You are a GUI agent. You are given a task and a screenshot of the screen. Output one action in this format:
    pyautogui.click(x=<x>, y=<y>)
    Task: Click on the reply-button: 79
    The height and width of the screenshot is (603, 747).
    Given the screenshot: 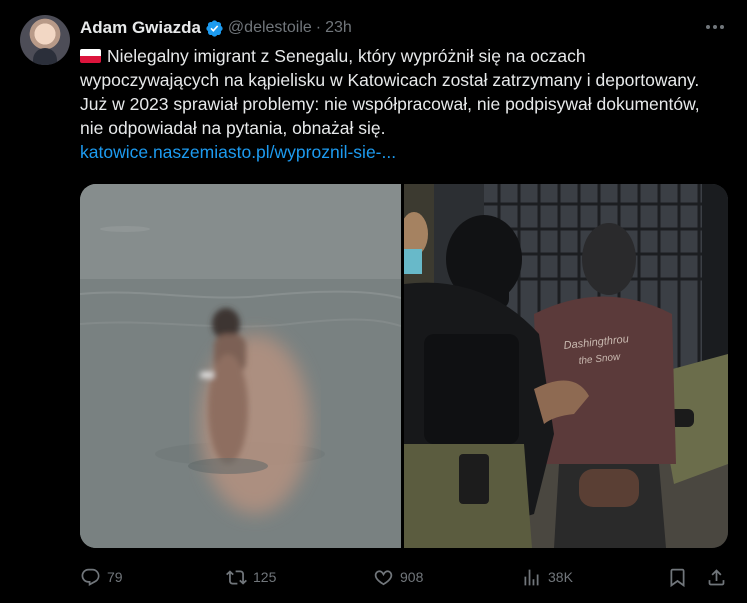 What is the action you would take?
    pyautogui.click(x=101, y=577)
    